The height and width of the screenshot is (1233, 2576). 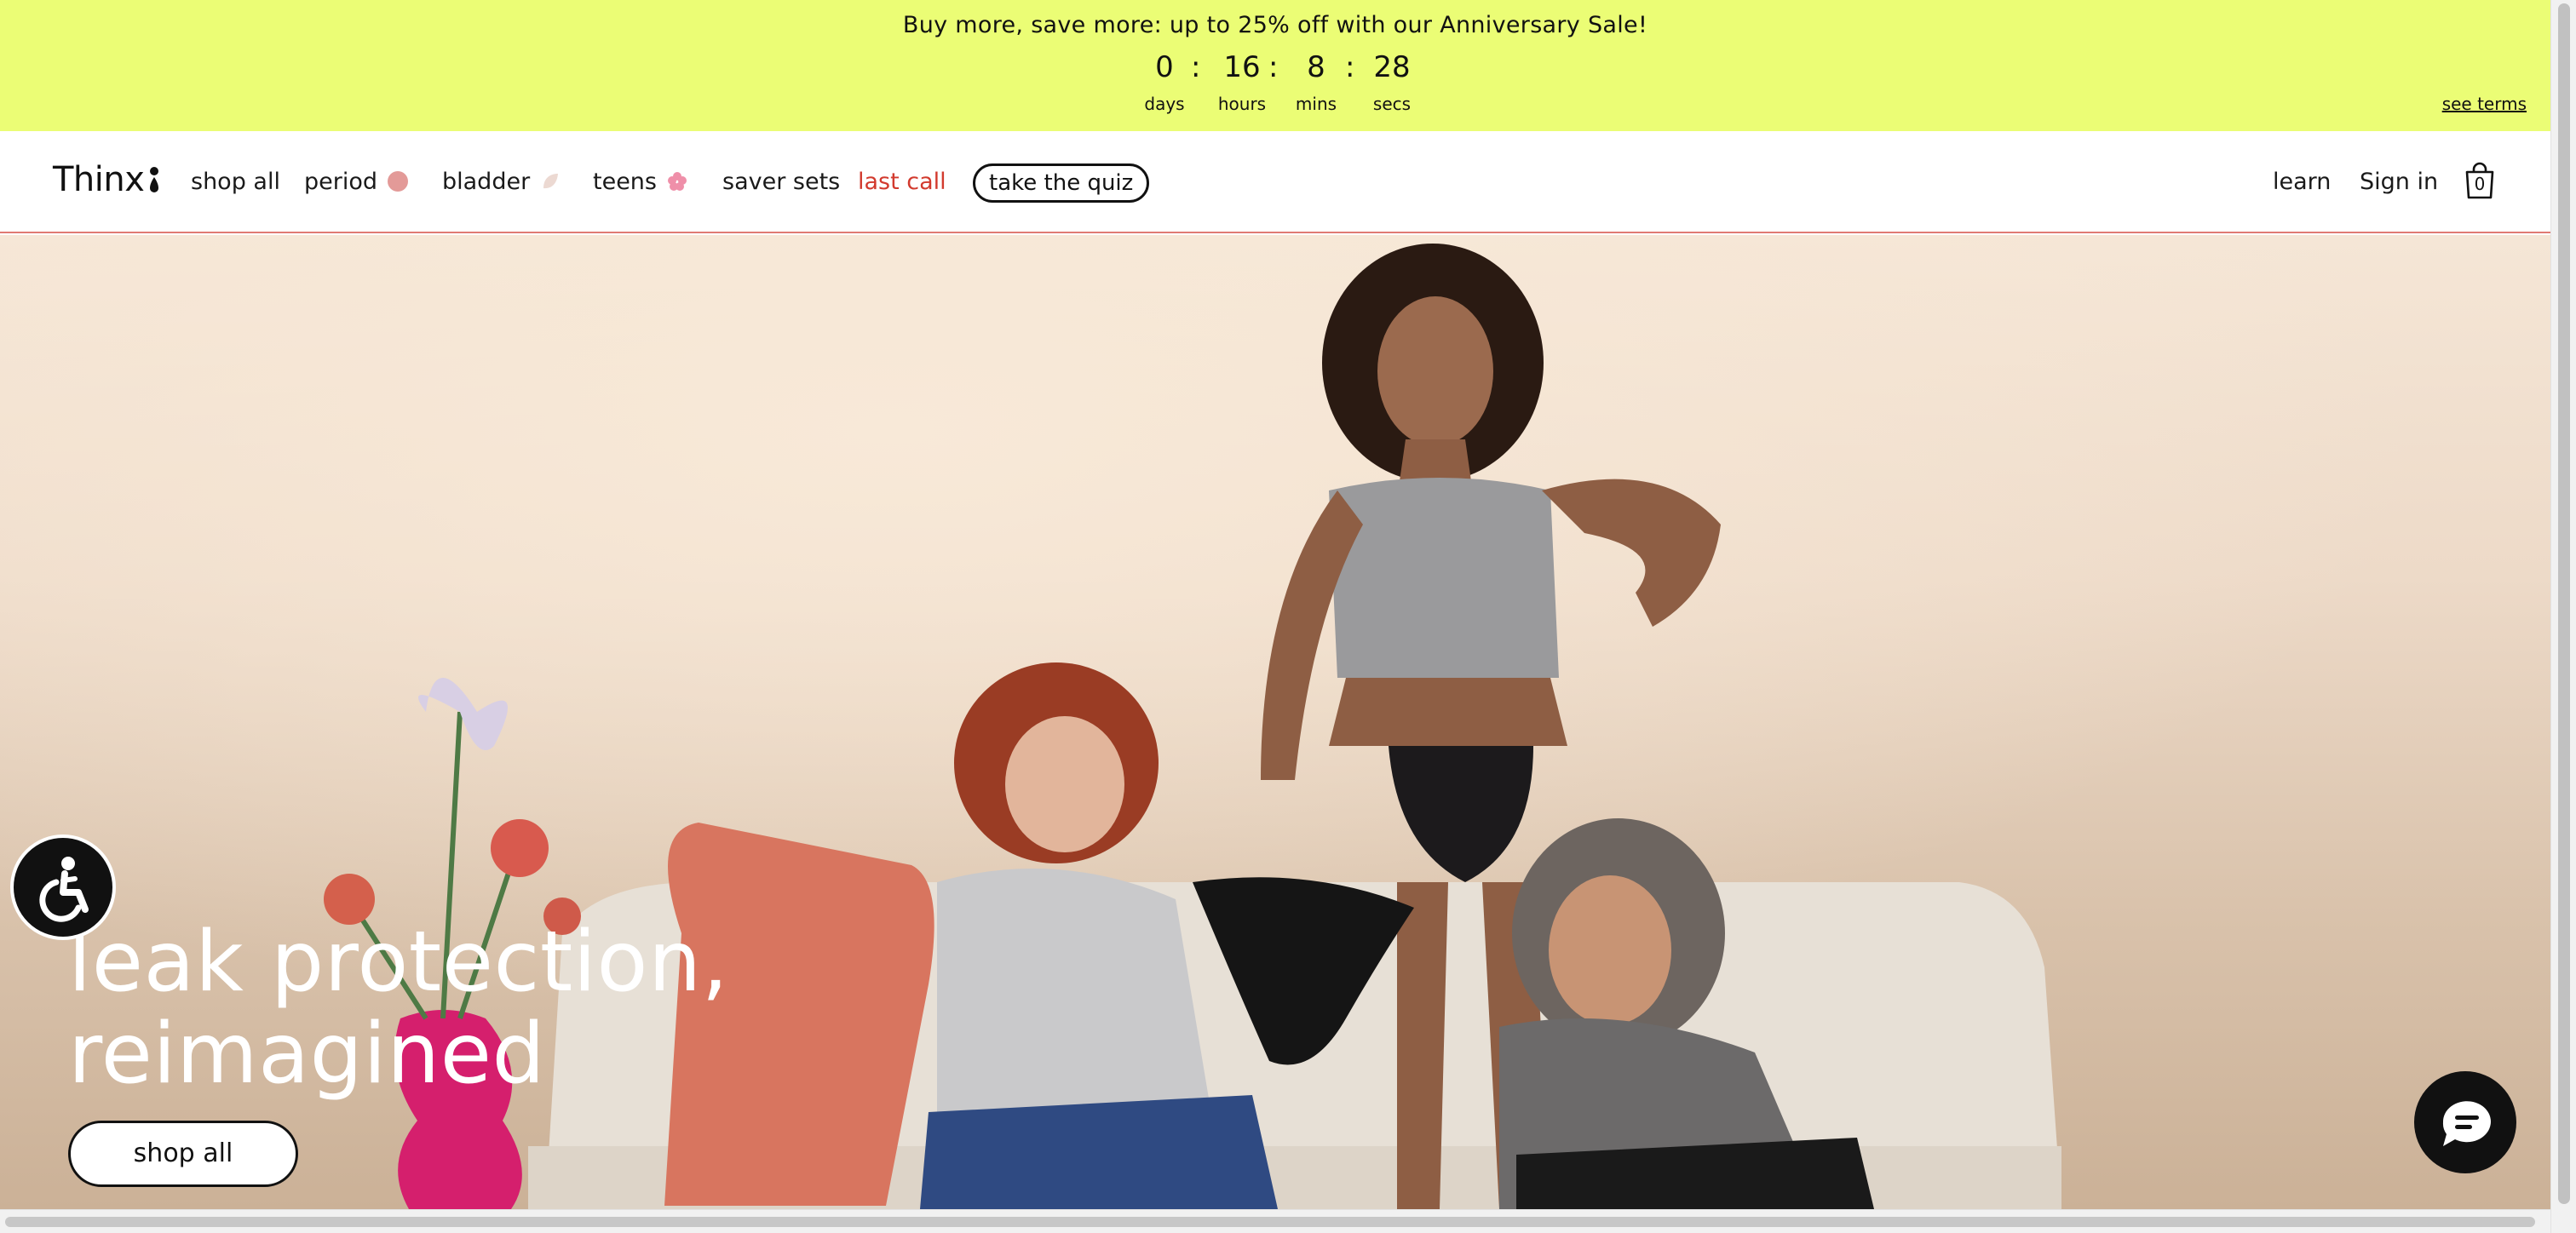 I want to click on nav-teens-label: teens, so click(x=625, y=182).